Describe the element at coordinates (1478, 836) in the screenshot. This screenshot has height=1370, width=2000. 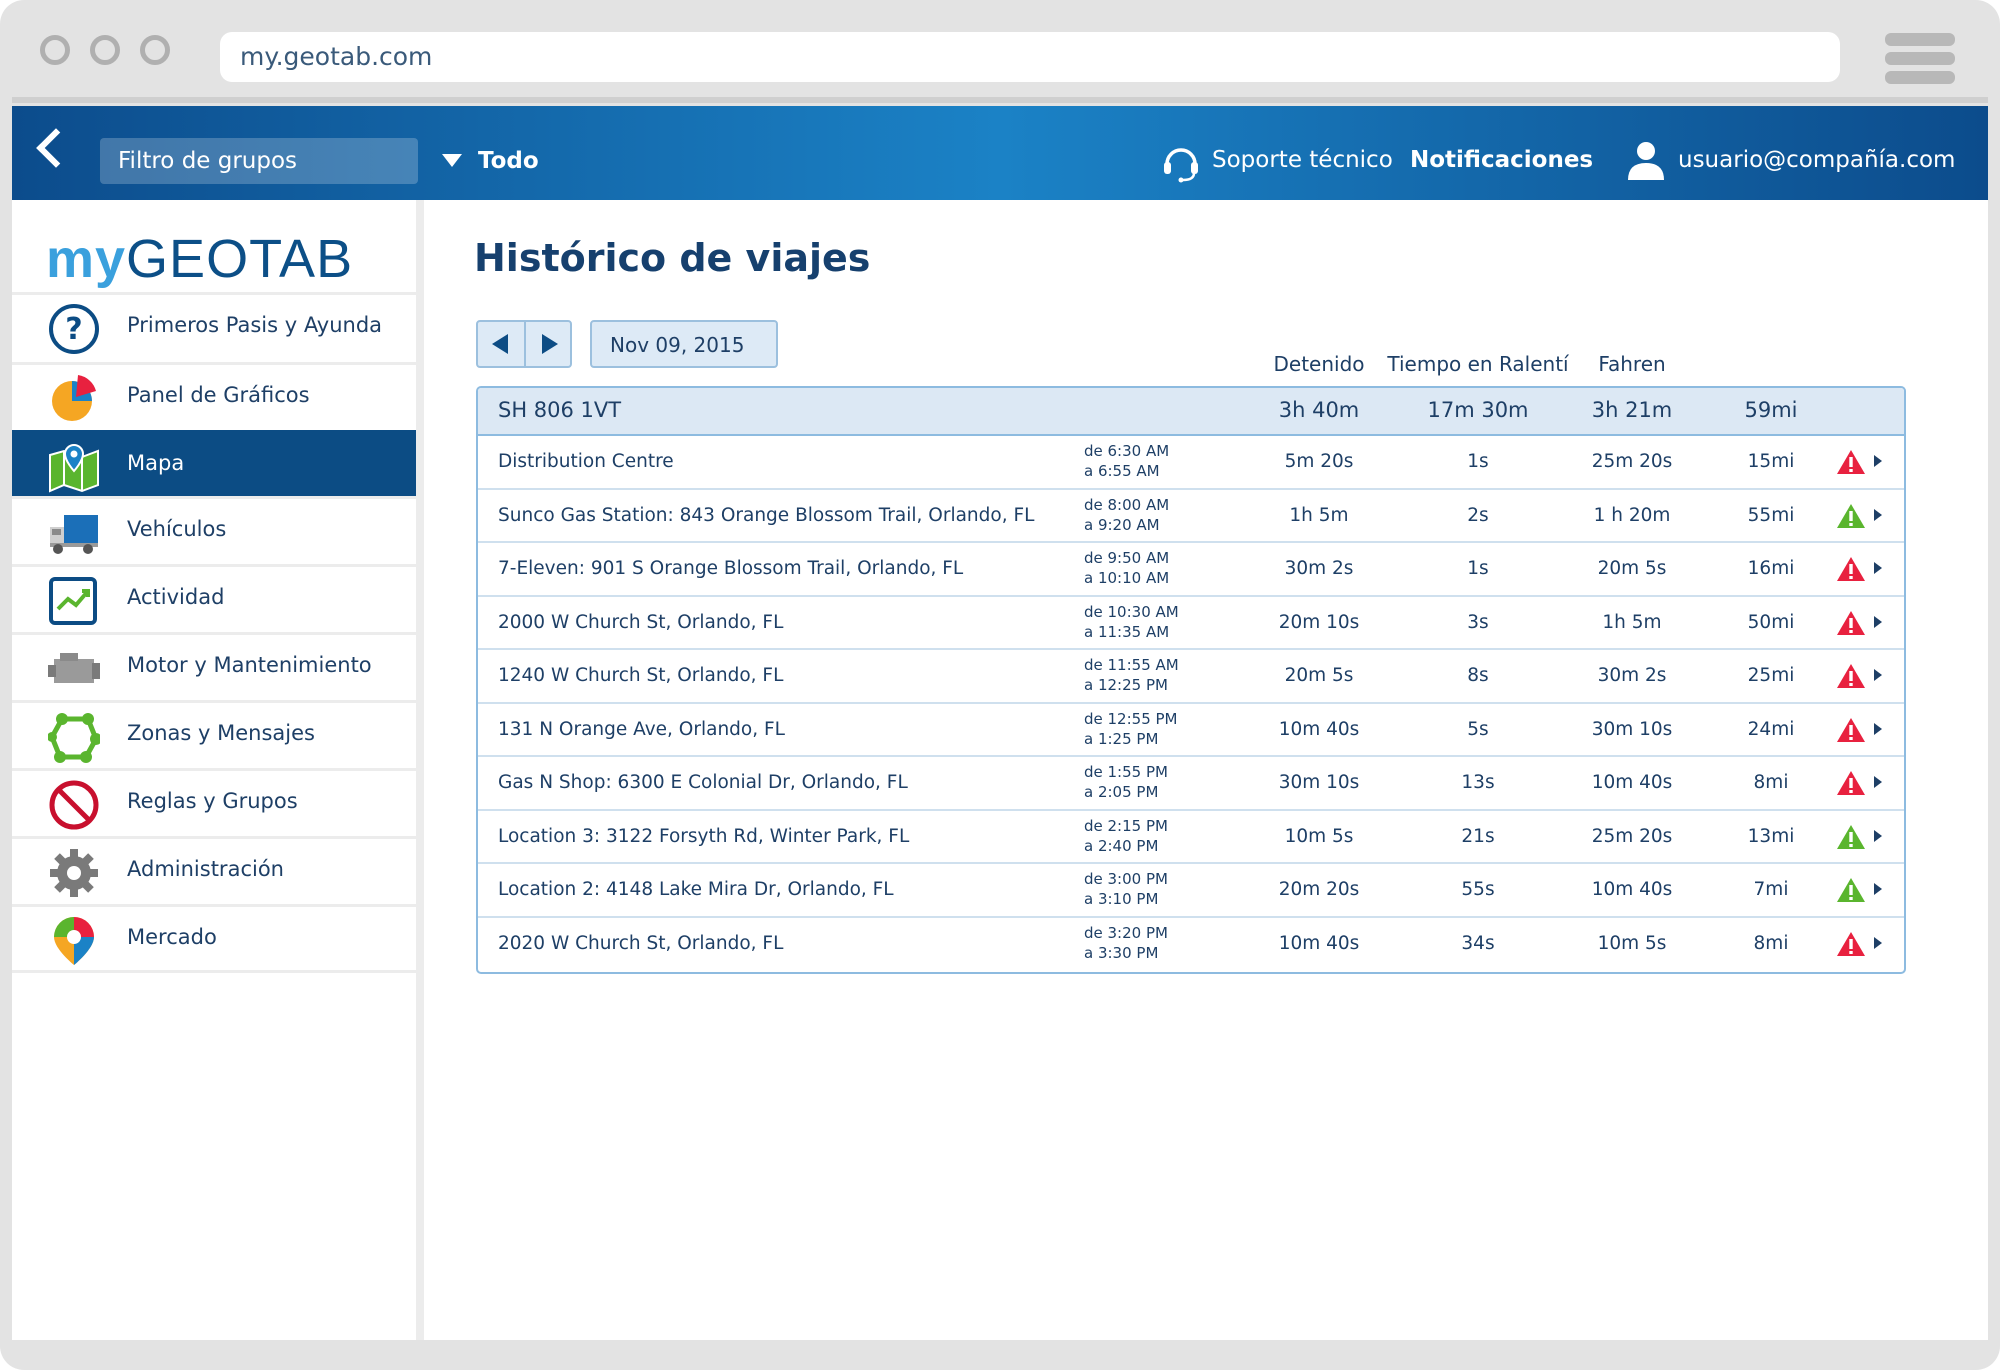
I see `trip-idle: 21s` at that location.